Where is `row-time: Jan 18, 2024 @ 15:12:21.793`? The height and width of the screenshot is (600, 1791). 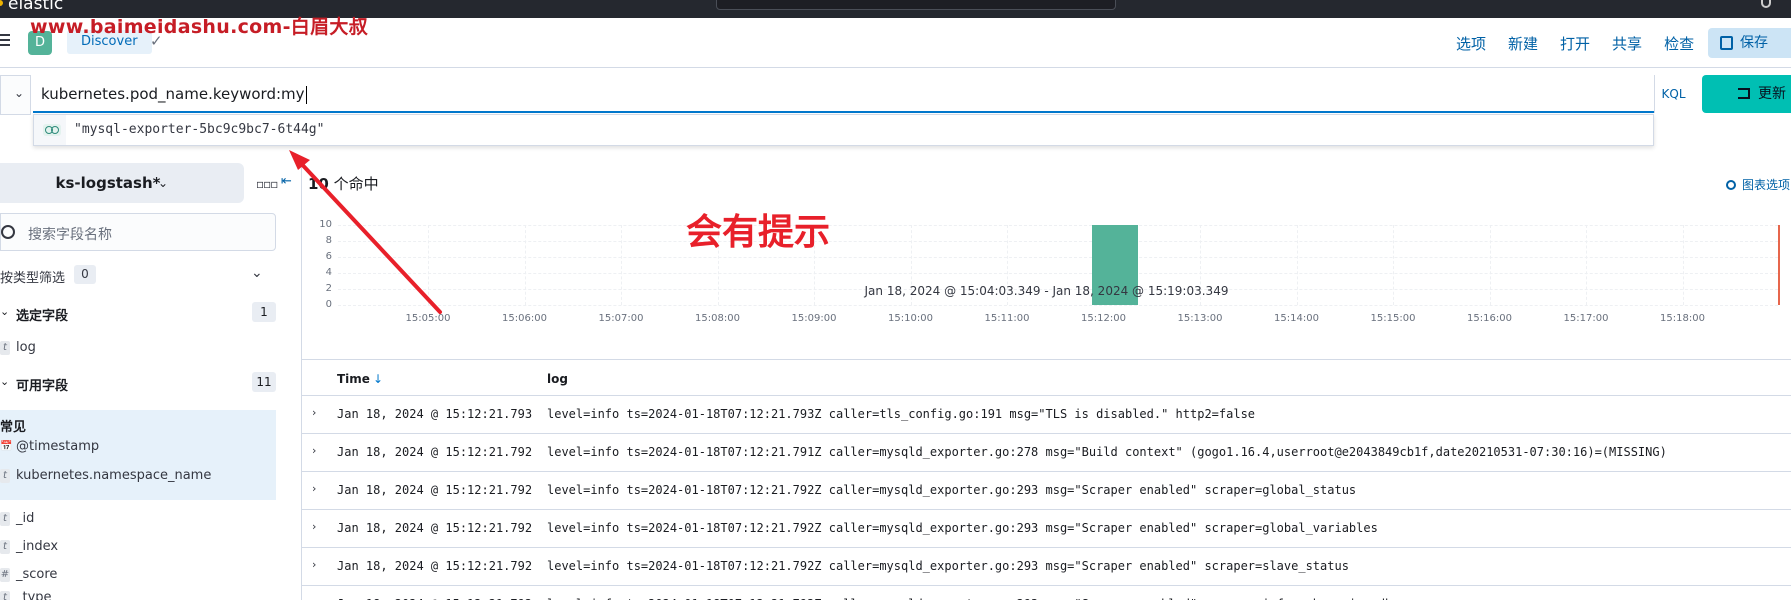
row-time: Jan 18, 2024 @ 15:12:21.793 is located at coordinates (435, 414).